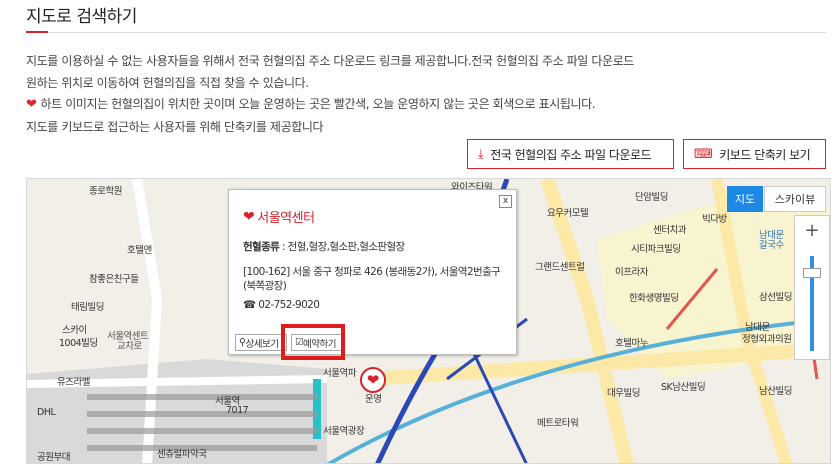 This screenshot has height=464, width=831. Describe the element at coordinates (745, 199) in the screenshot. I see `map-type-map-button: 지도` at that location.